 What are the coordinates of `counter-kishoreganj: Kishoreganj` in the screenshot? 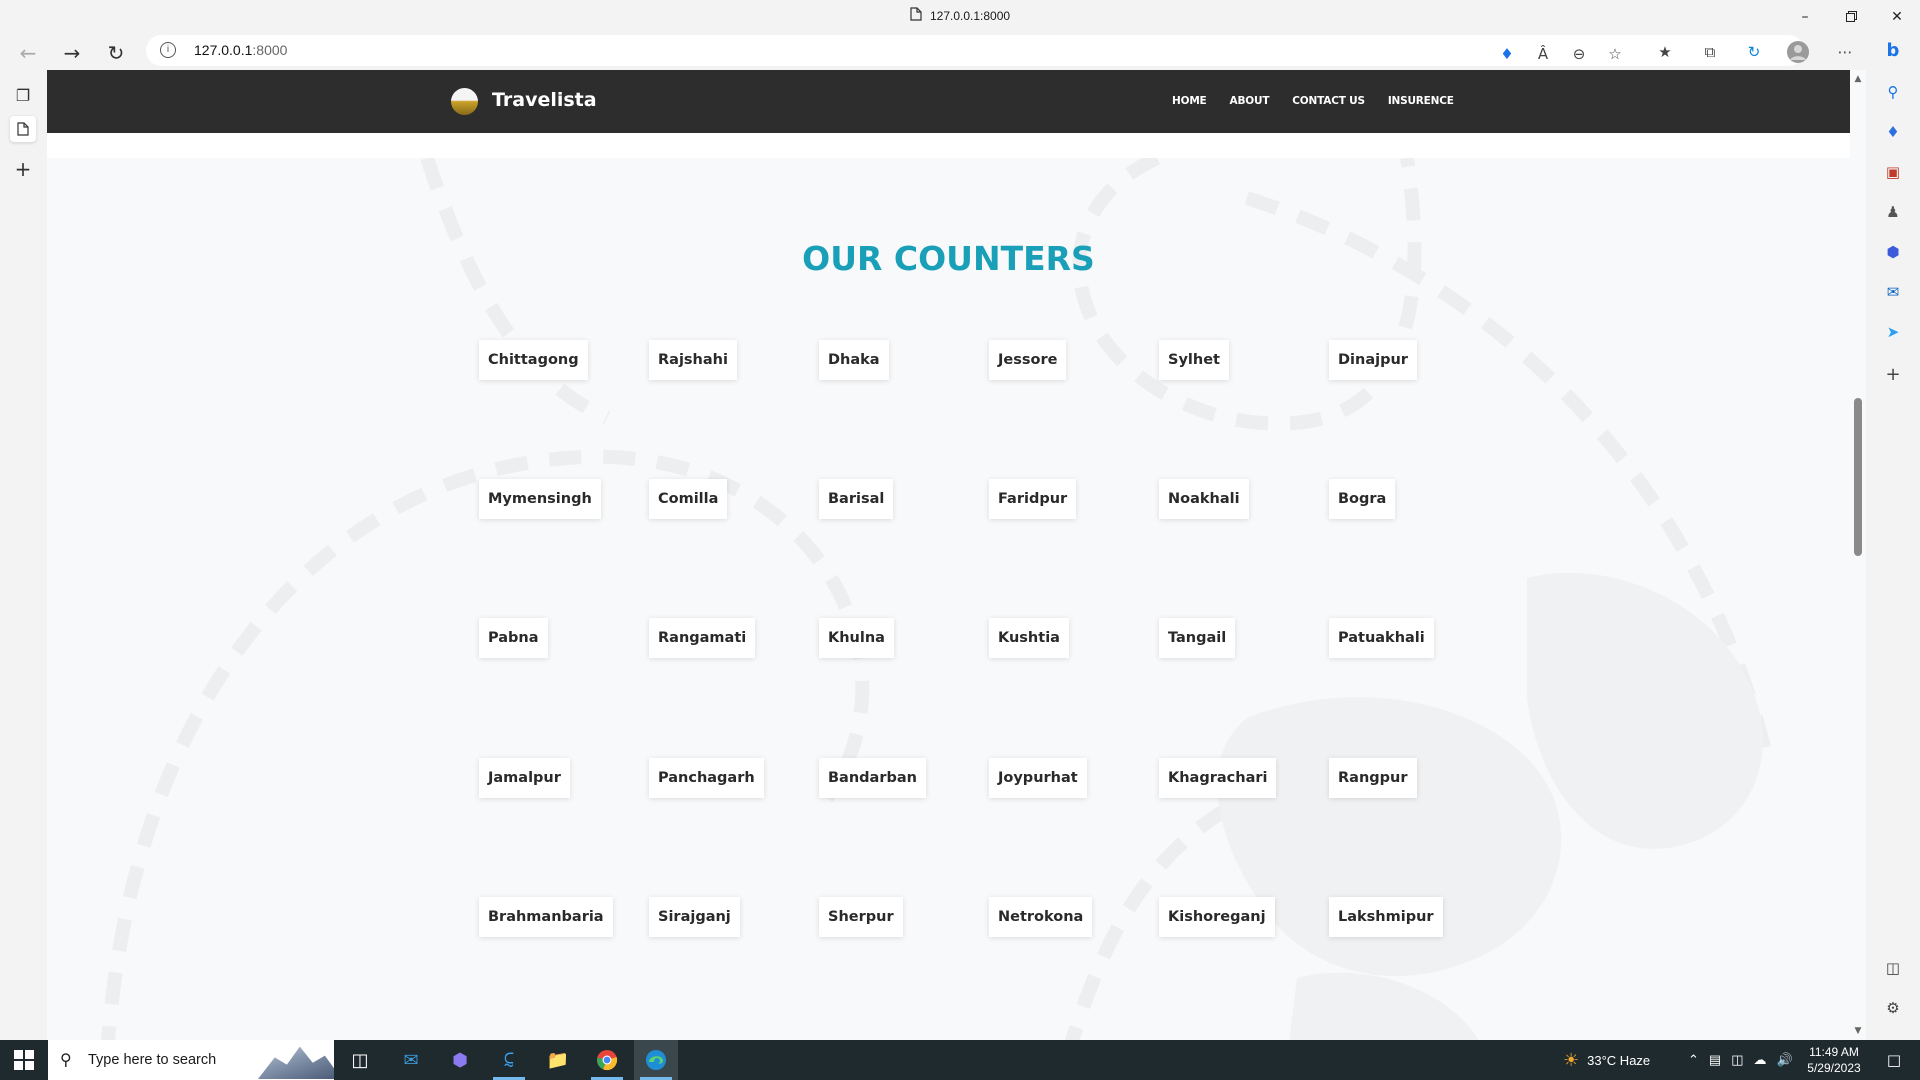 It's located at (1217, 917).